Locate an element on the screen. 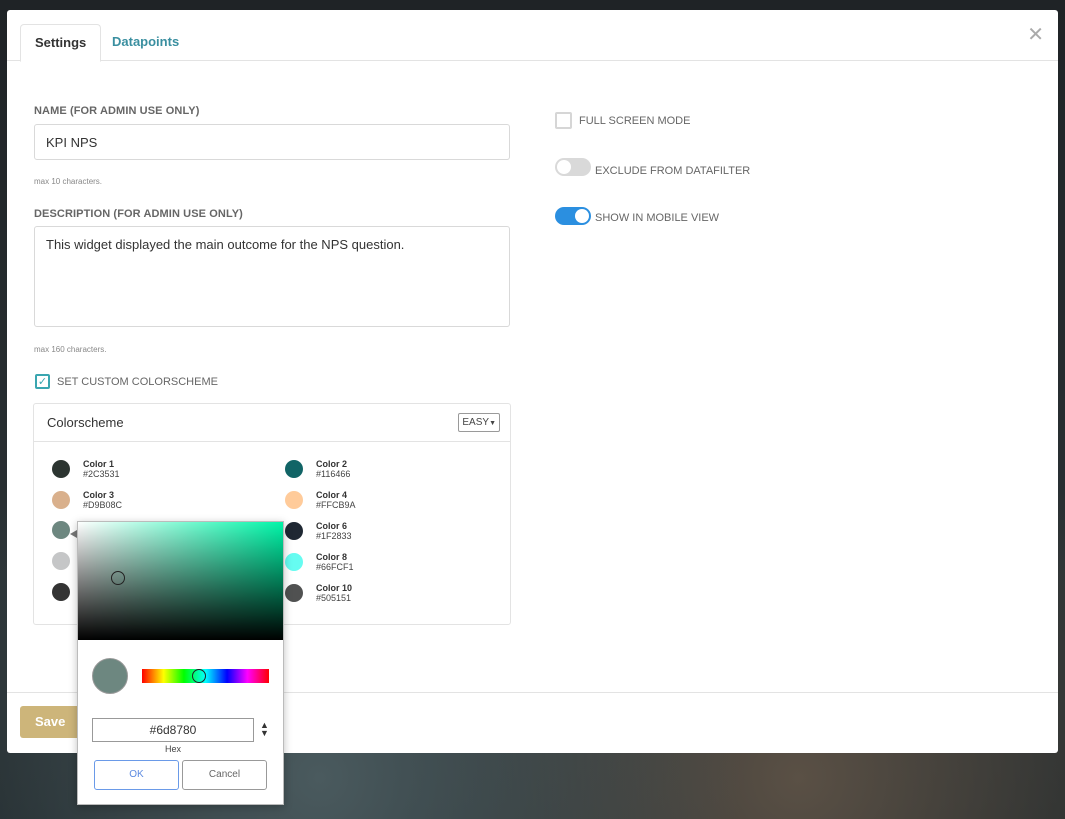 Image resolution: width=1065 pixels, height=819 pixels. color-item: Color 4 #FFCB9A is located at coordinates (320, 500).